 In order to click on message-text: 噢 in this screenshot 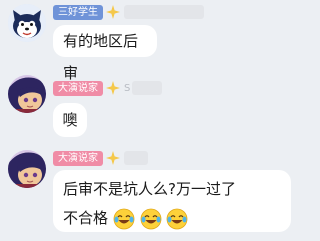, I will do `click(70, 120)`.